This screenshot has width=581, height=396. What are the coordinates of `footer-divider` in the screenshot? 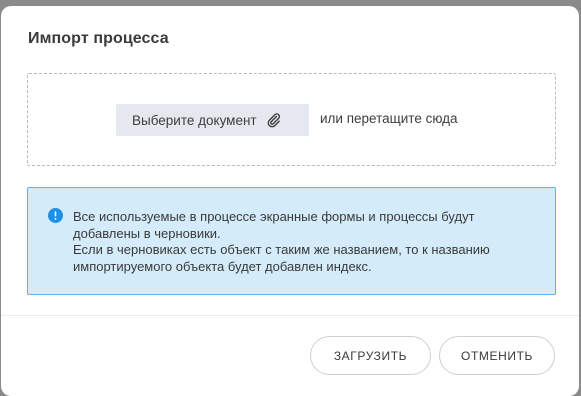 It's located at (290, 315).